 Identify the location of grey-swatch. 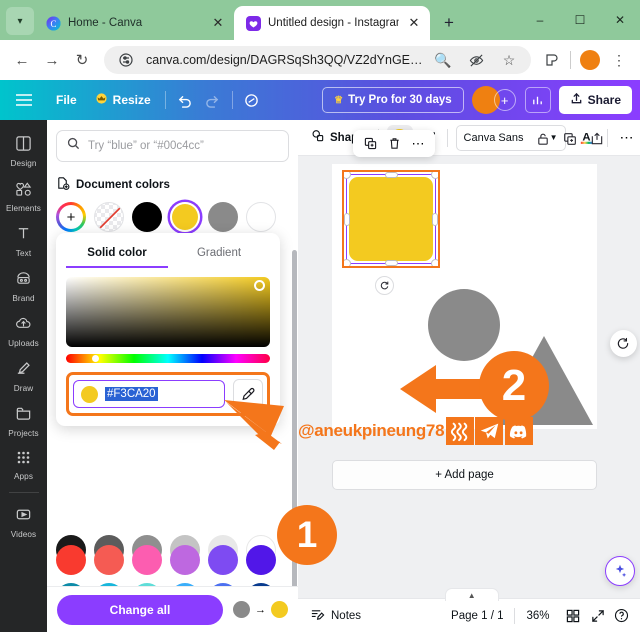
(223, 217).